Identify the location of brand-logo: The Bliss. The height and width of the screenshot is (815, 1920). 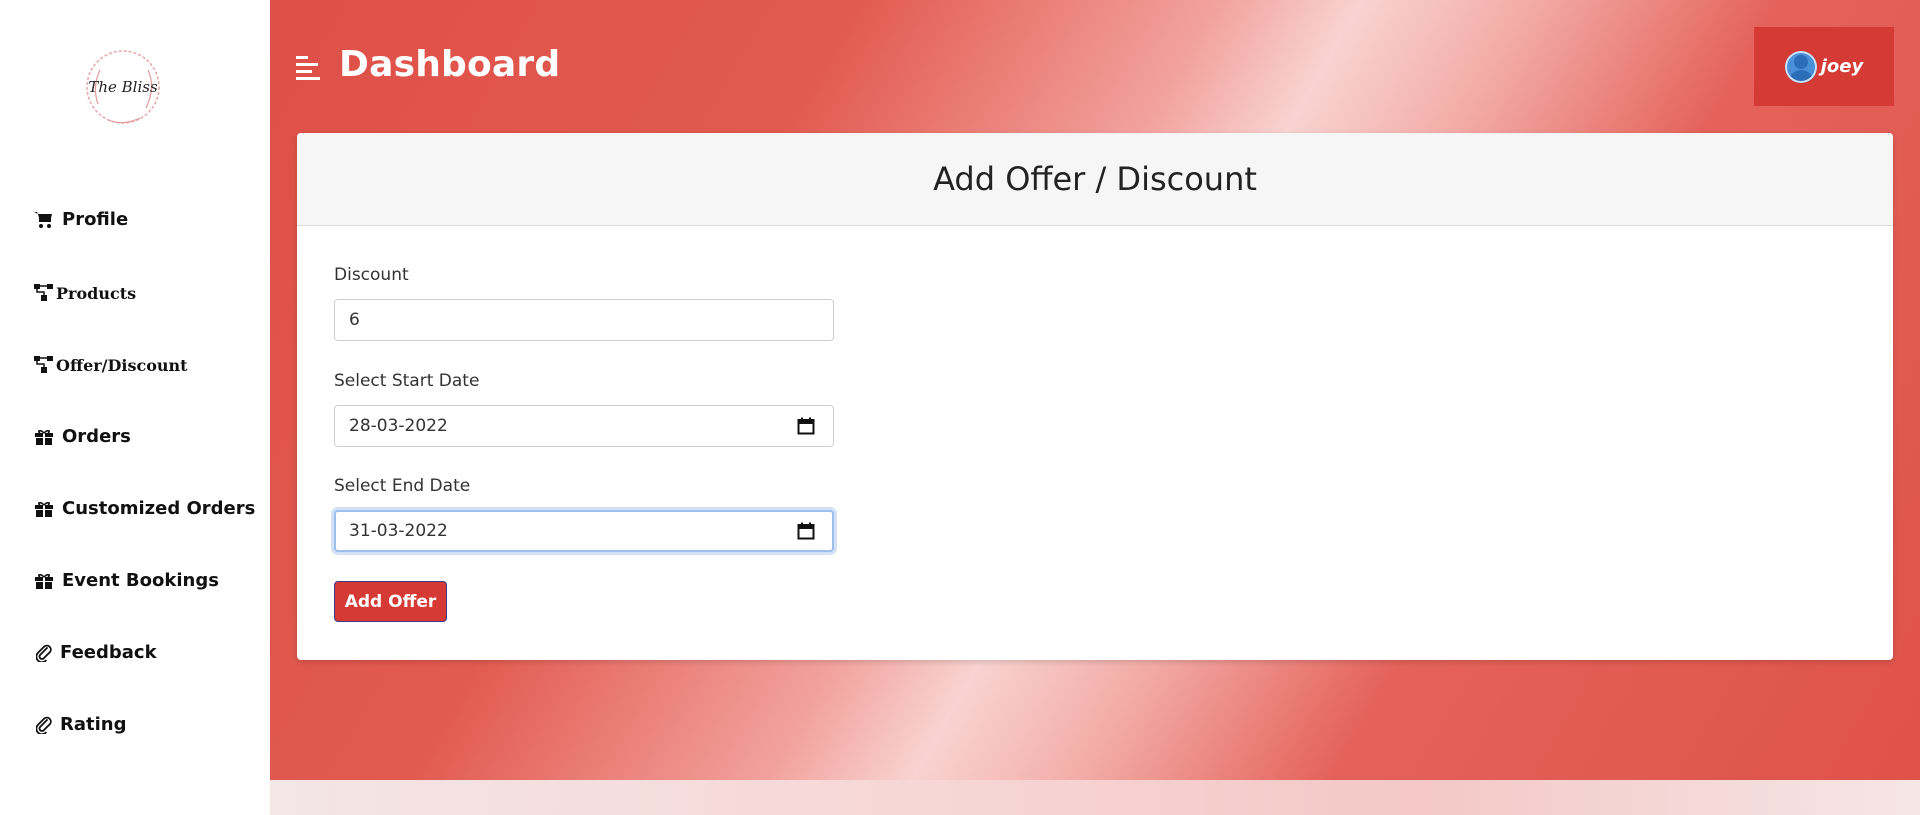
(123, 87).